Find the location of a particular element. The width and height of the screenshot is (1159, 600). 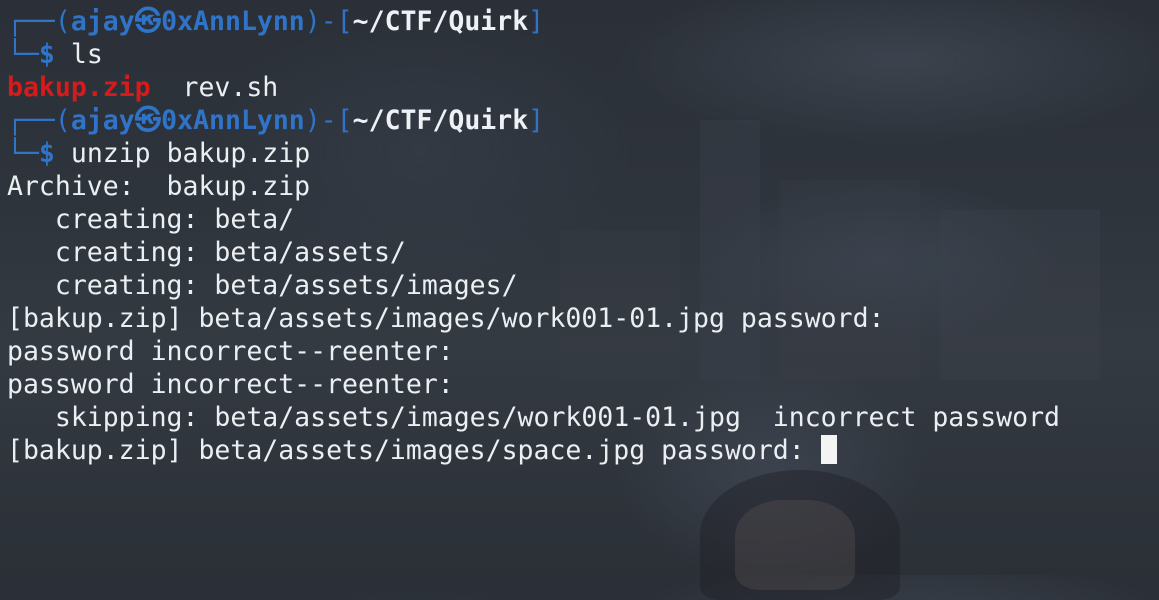

text-cursor is located at coordinates (828, 449).